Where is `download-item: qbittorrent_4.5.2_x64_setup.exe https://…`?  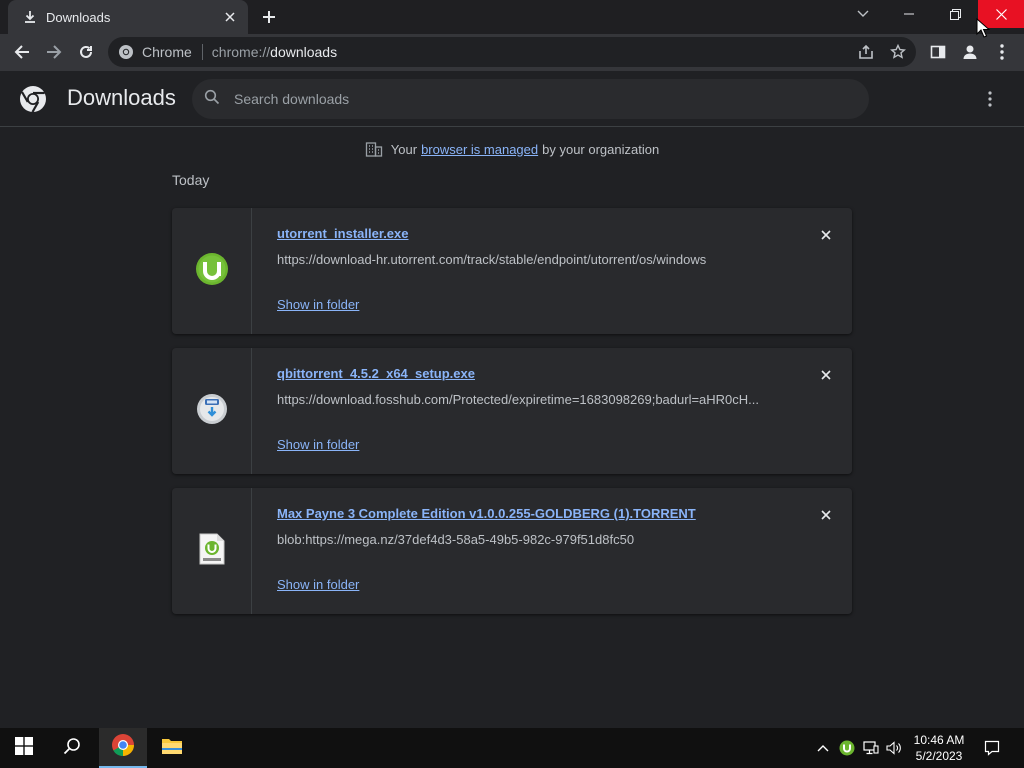 download-item: qbittorrent_4.5.2_x64_setup.exe https://… is located at coordinates (512, 411).